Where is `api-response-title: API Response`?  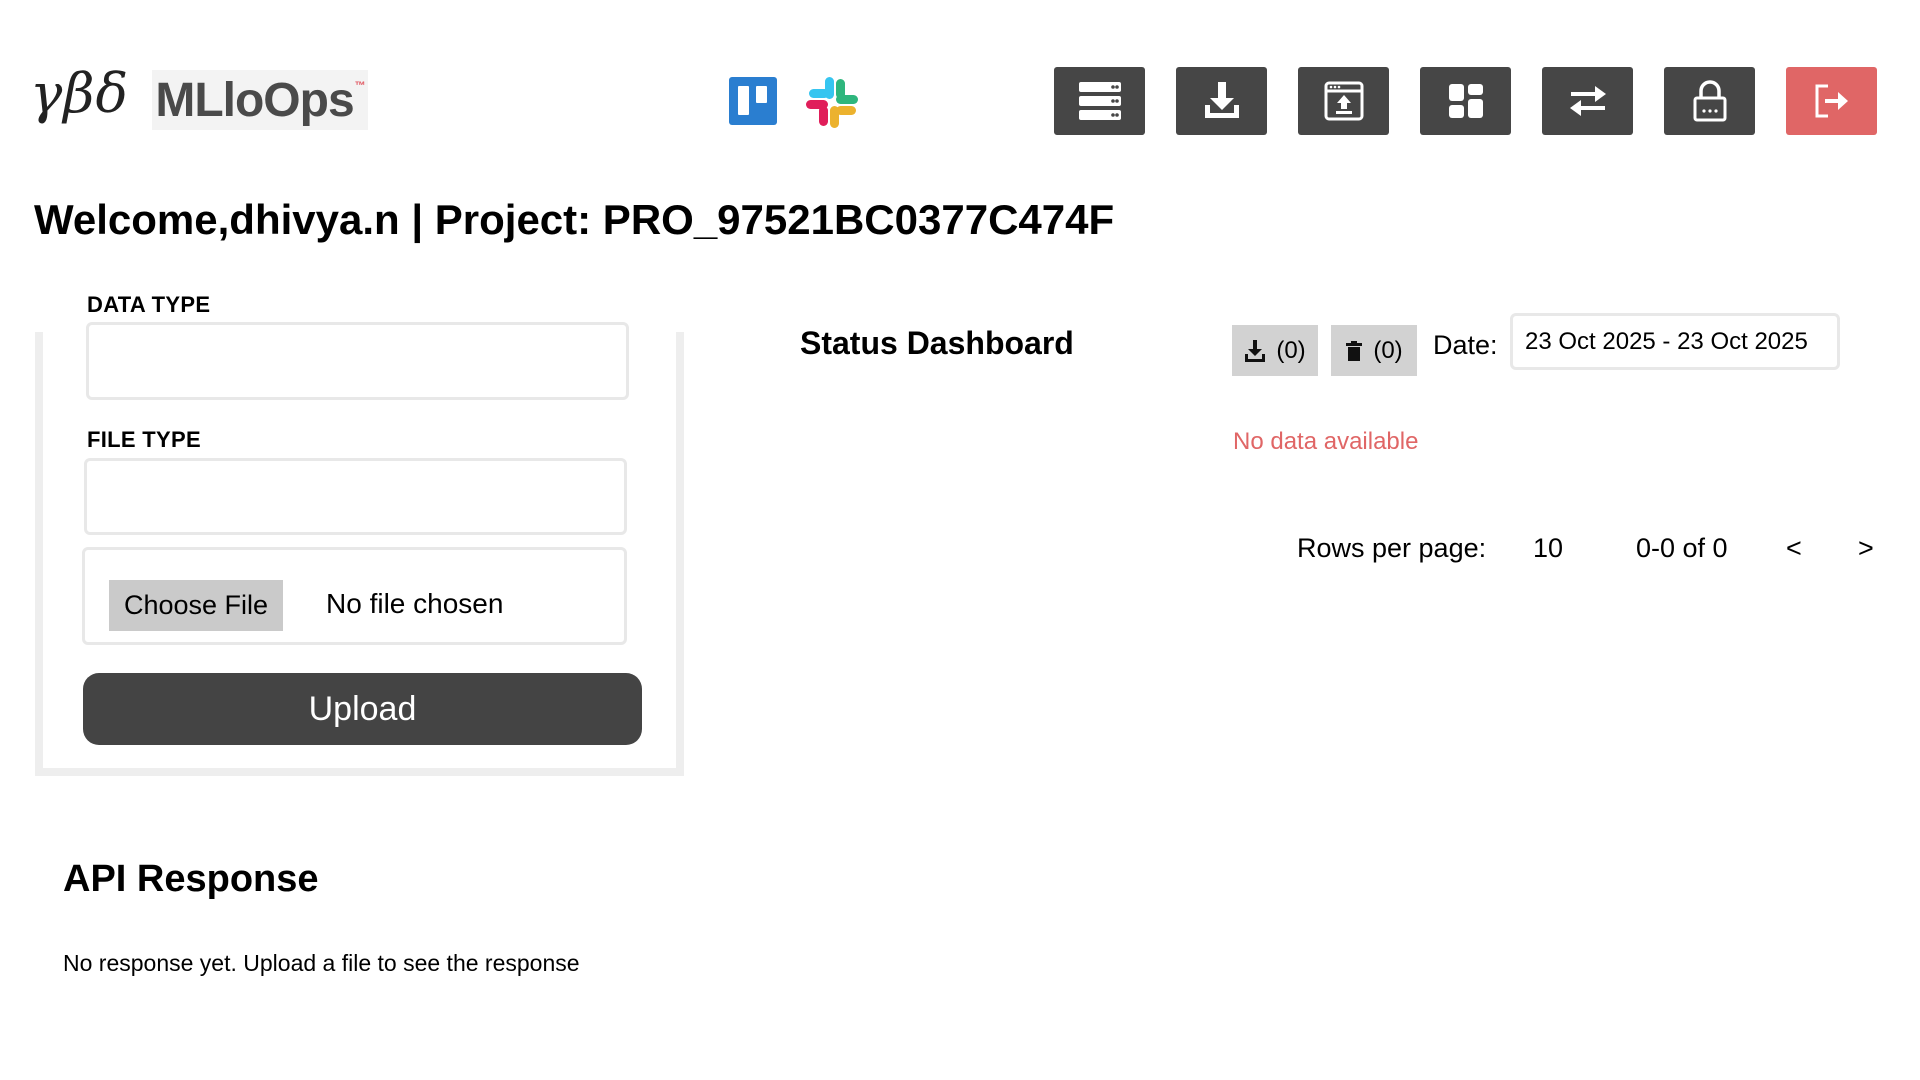 api-response-title: API Response is located at coordinates (191, 879).